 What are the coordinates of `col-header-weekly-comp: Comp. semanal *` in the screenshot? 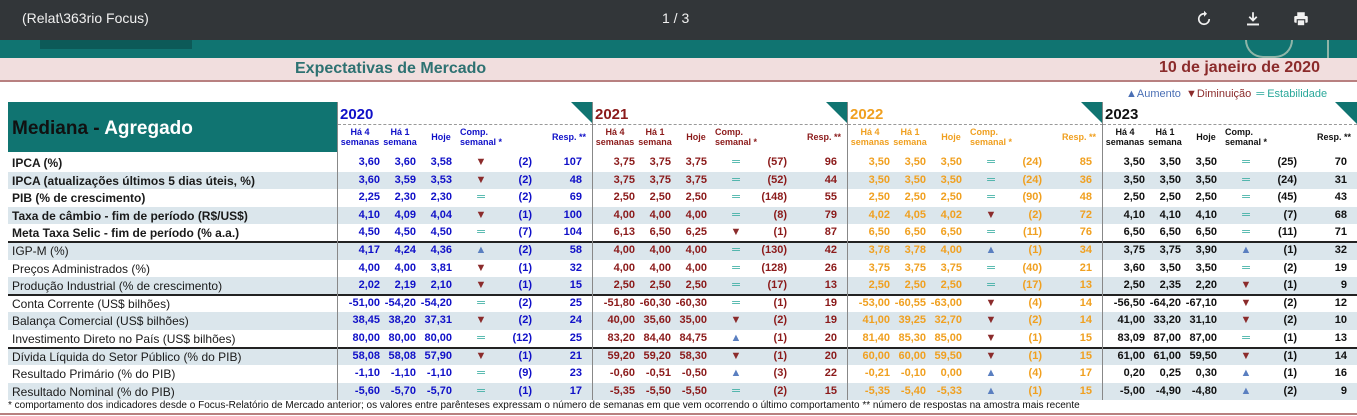 It's located at (991, 137).